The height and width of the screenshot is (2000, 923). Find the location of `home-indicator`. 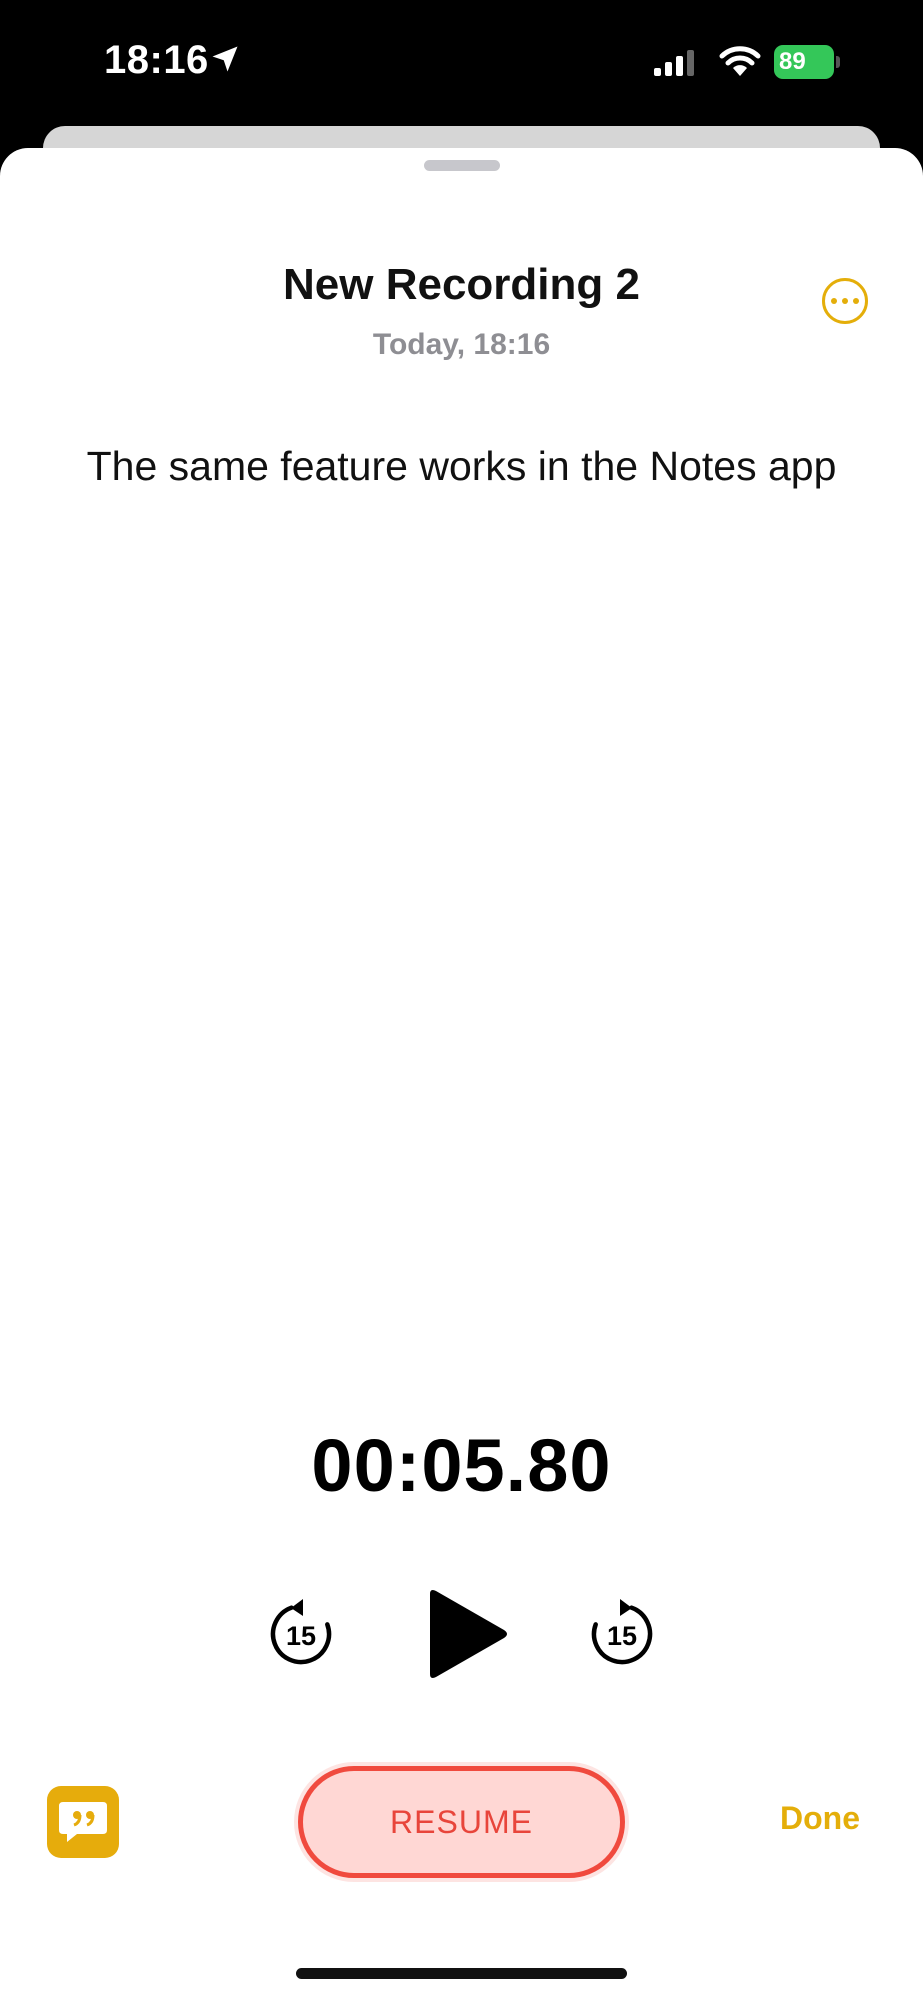

home-indicator is located at coordinates (461, 1973).